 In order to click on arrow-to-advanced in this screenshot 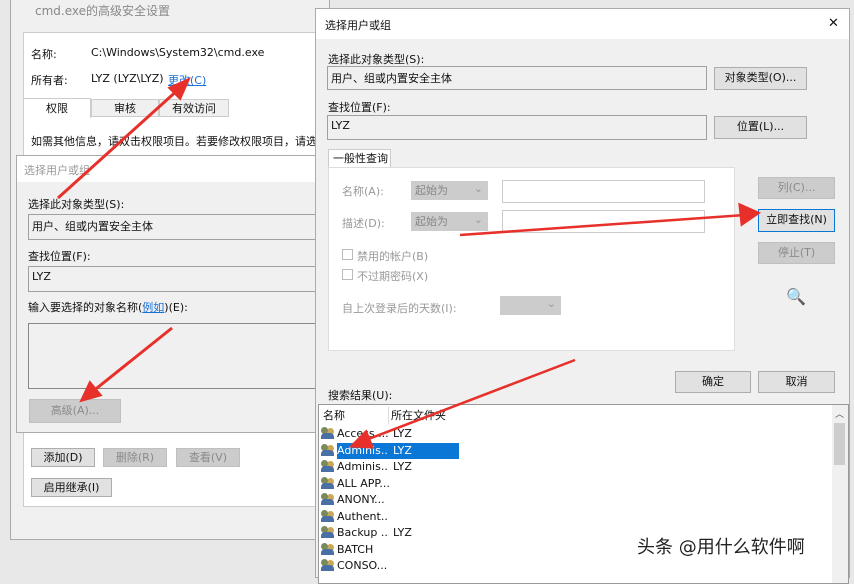, I will do `click(132, 360)`.